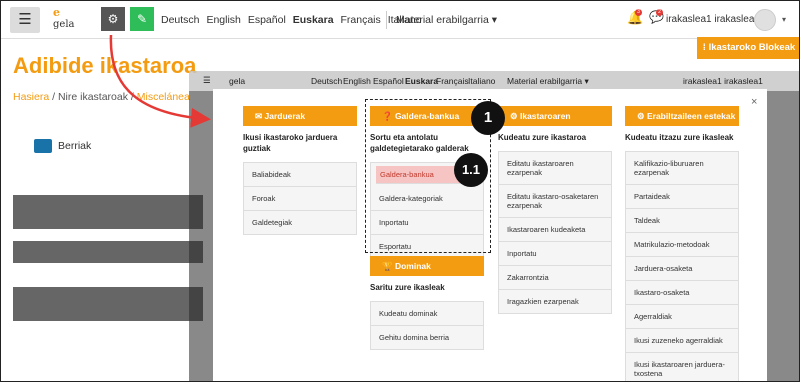 Image resolution: width=800 pixels, height=382 pixels. Describe the element at coordinates (160, 81) in the screenshot. I see `annotation-arrow` at that location.